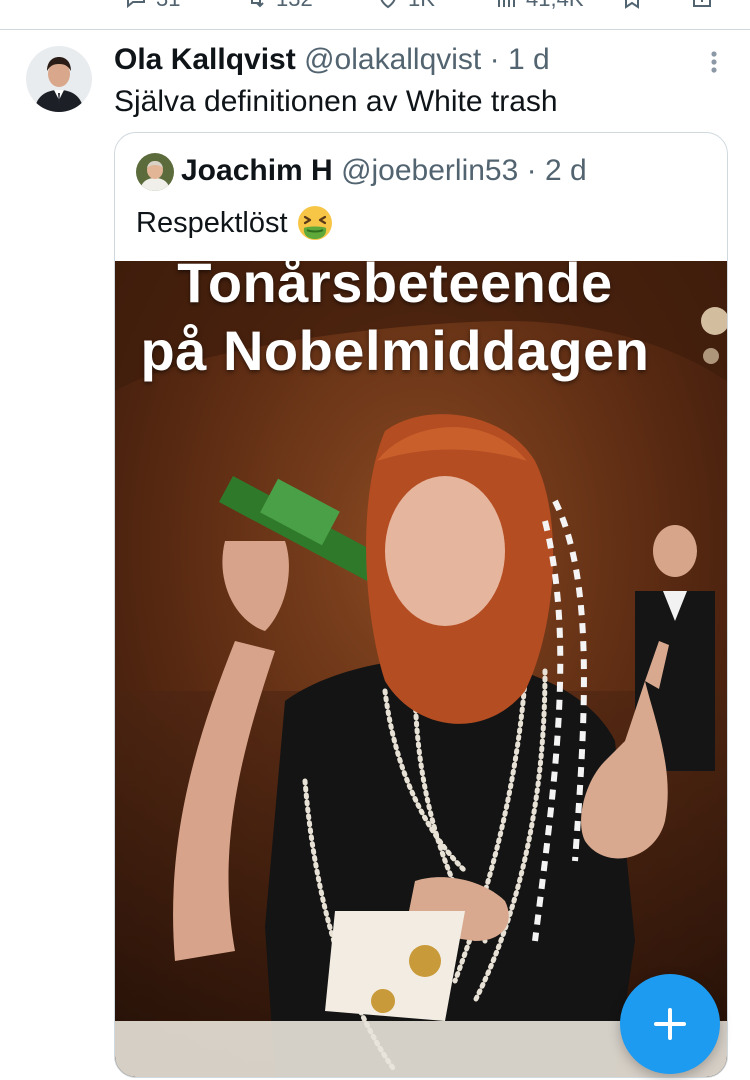 Image resolution: width=750 pixels, height=1080 pixels. I want to click on more-options-button, so click(714, 62).